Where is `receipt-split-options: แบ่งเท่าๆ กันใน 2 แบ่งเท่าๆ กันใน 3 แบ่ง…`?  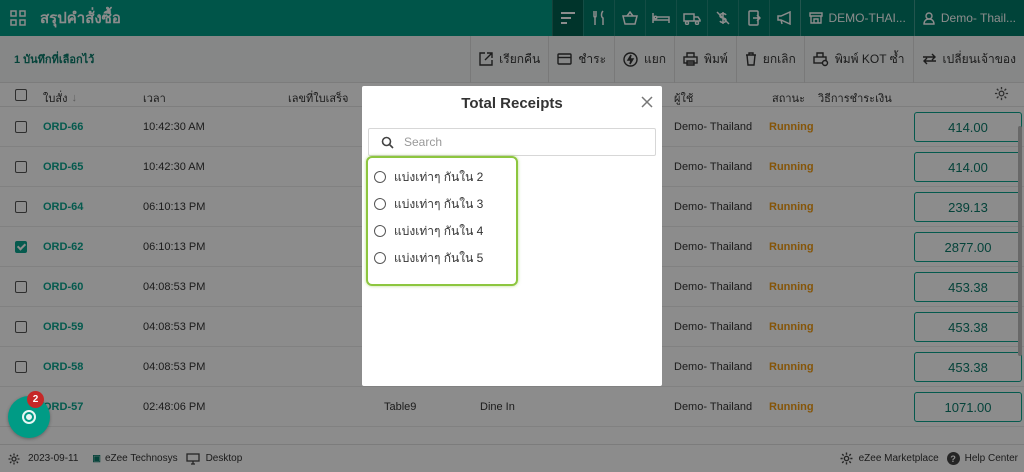
receipt-split-options: แบ่งเท่าๆ กันใน 2 แบ่งเท่าๆ กันใน 3 แบ่ง… is located at coordinates (442, 221).